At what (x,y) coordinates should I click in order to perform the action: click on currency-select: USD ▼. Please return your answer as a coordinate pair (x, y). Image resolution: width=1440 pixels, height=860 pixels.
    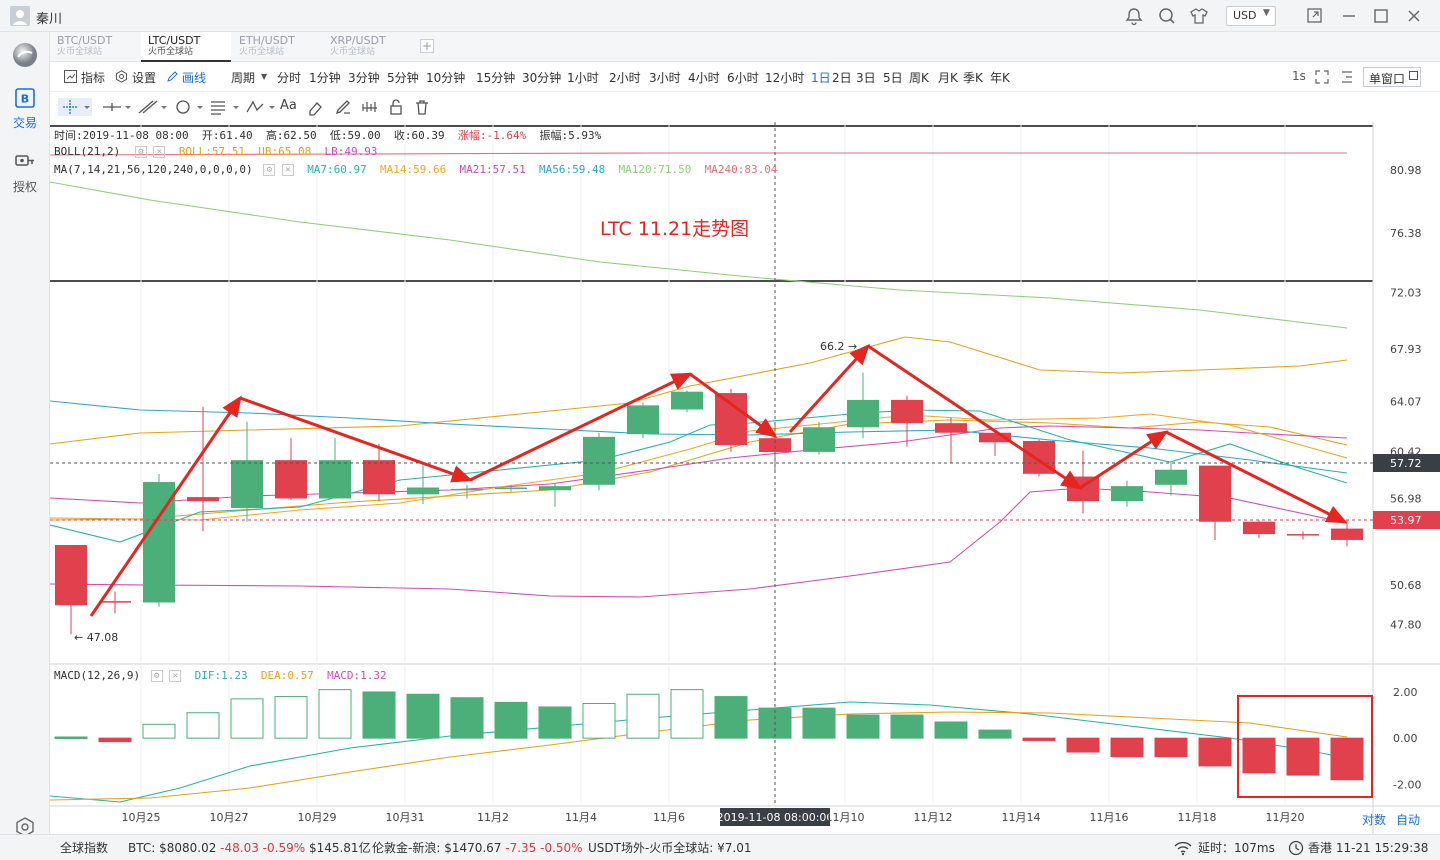
    Looking at the image, I should click on (1251, 16).